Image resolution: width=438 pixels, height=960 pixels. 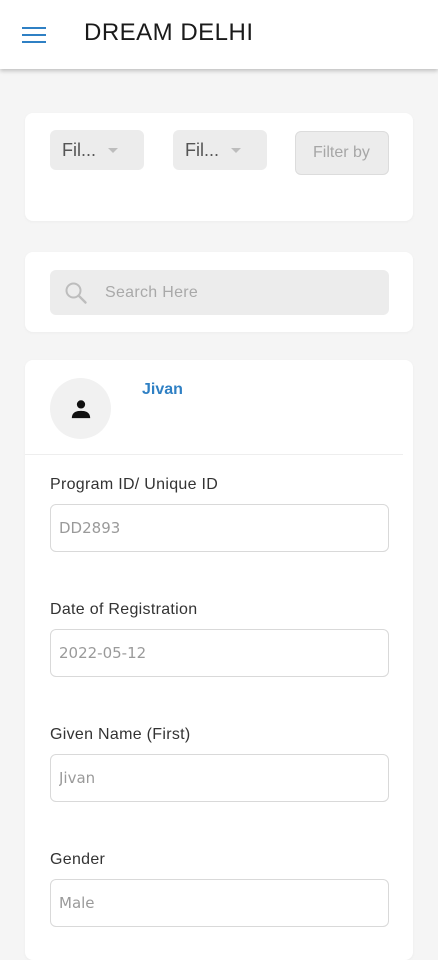 What do you see at coordinates (240, 292) in the screenshot?
I see `search-input` at bounding box center [240, 292].